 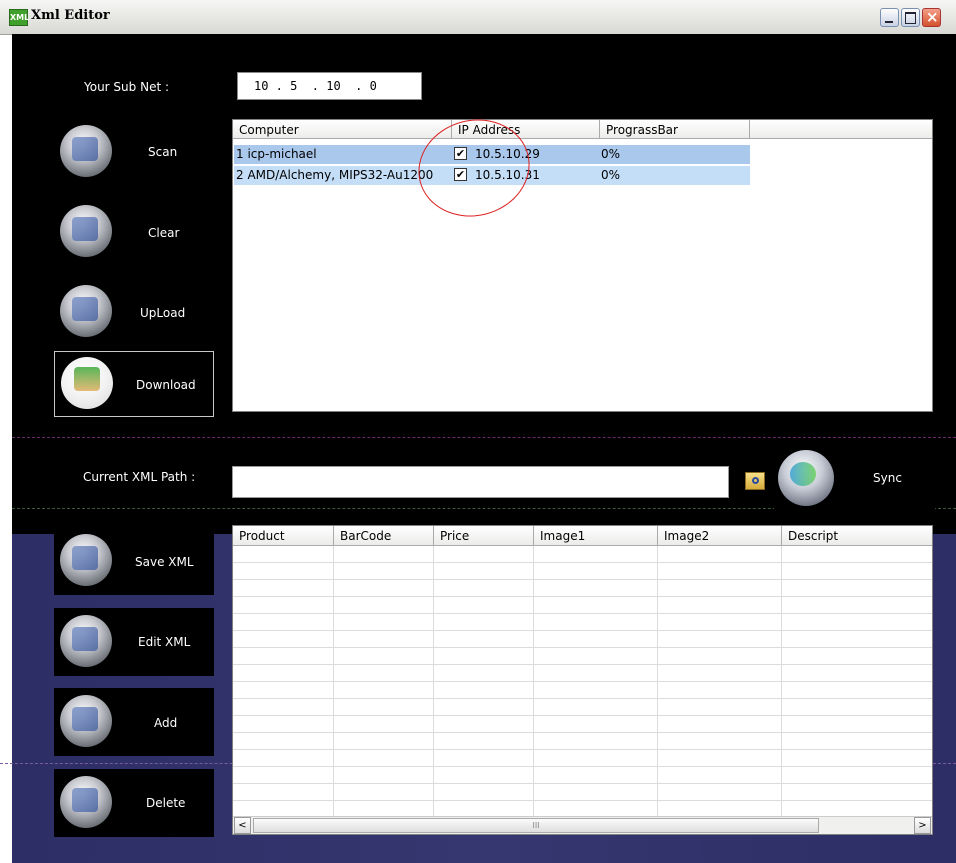 What do you see at coordinates (857, 536) in the screenshot?
I see `column-header-descript: Descript` at bounding box center [857, 536].